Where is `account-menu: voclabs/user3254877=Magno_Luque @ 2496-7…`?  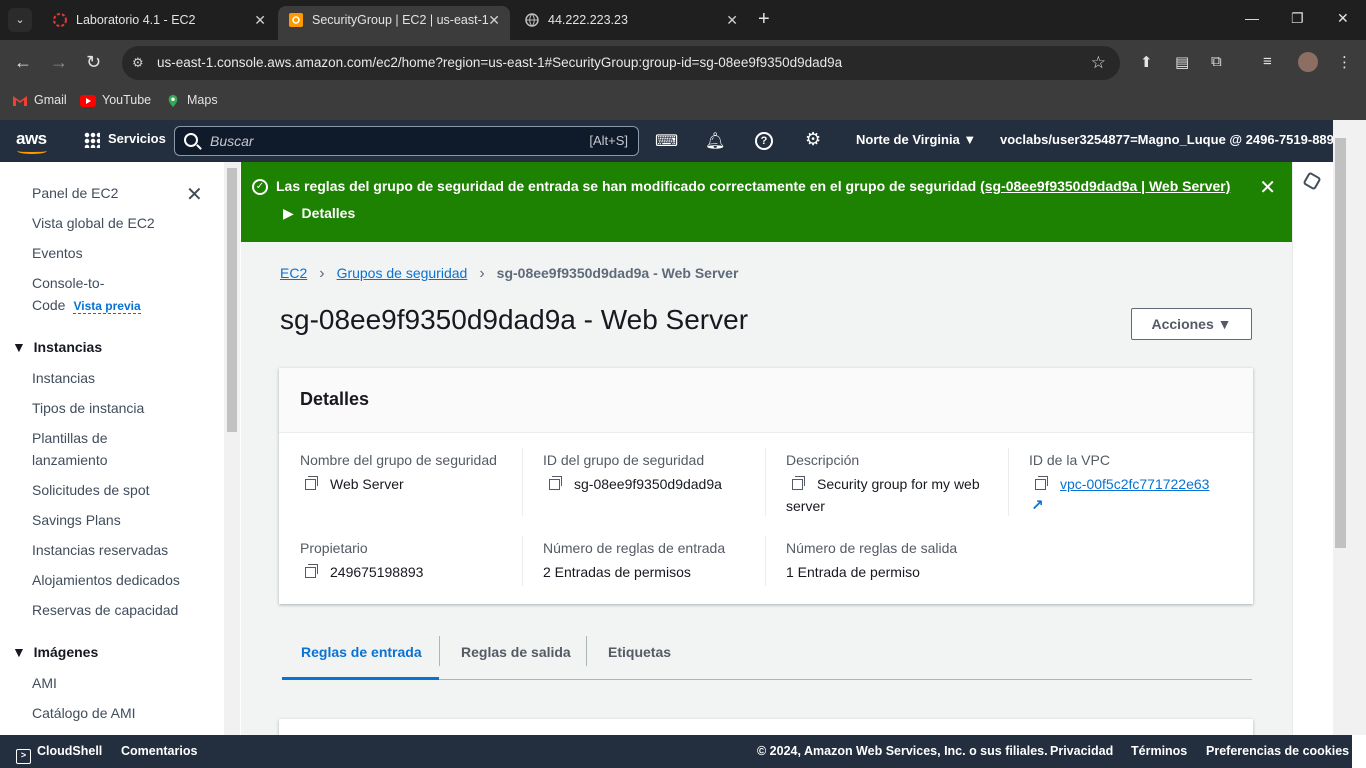
account-menu: voclabs/user3254877=Magno_Luque @ 2496-7… is located at coordinates (1179, 139).